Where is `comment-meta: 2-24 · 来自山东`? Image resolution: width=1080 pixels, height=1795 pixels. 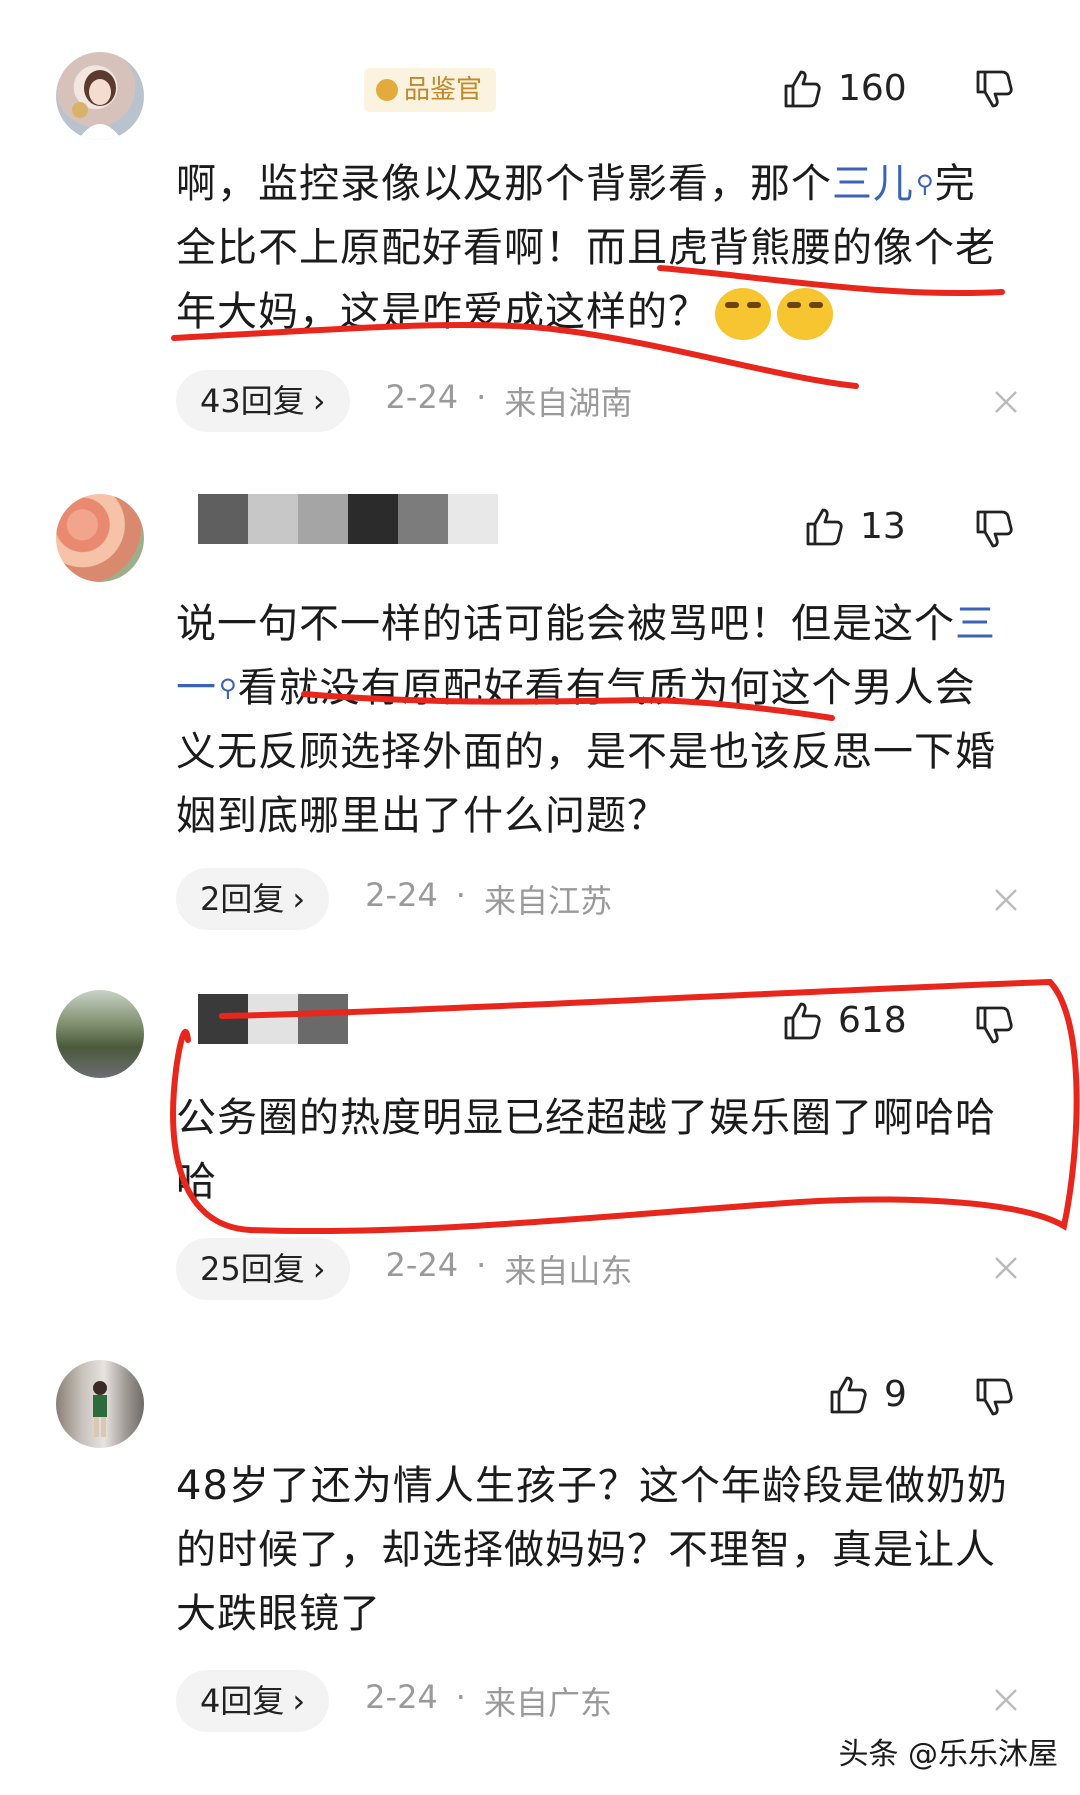
comment-meta: 2-24 · 来自山东 is located at coordinates (509, 1269).